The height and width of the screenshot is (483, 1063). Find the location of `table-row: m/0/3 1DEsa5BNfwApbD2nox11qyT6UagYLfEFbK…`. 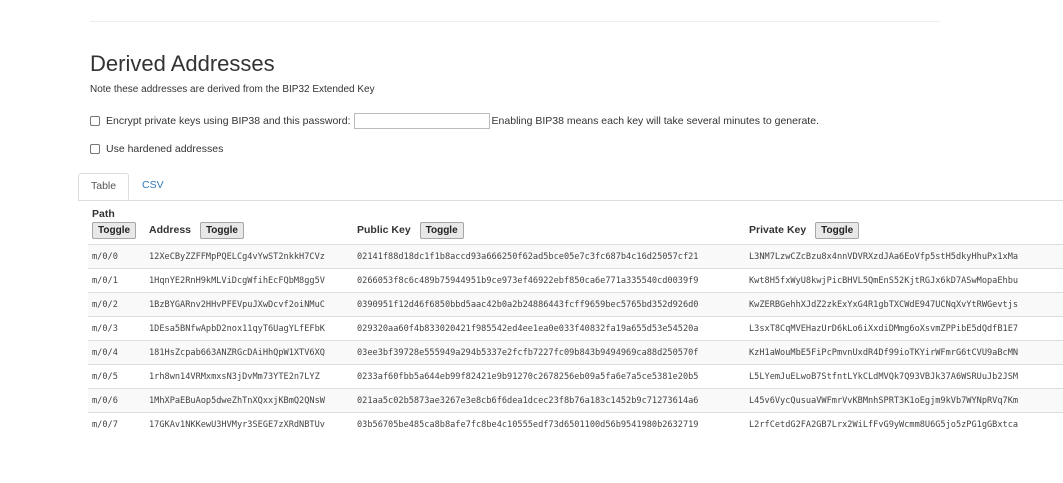

table-row: m/0/3 1DEsa5BNfwApbD2nox11qyT6UagYLfEFbK… is located at coordinates (575, 328).